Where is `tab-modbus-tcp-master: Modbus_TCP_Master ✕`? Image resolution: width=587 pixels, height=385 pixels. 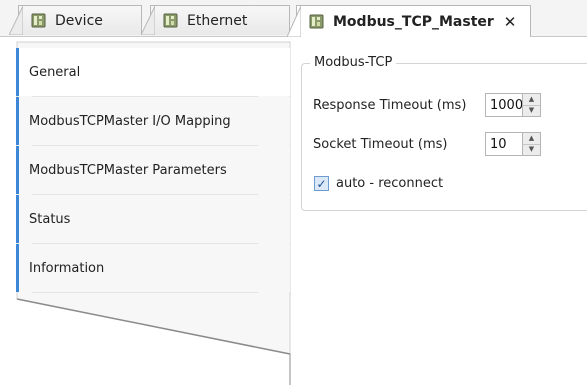
tab-modbus-tcp-master: Modbus_TCP_Master ✕ is located at coordinates (409, 21).